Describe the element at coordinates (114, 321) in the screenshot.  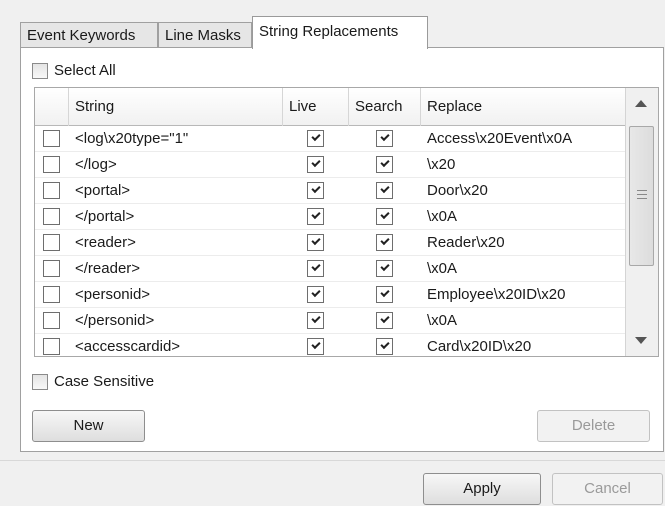
I see `string-cell: </personid>` at that location.